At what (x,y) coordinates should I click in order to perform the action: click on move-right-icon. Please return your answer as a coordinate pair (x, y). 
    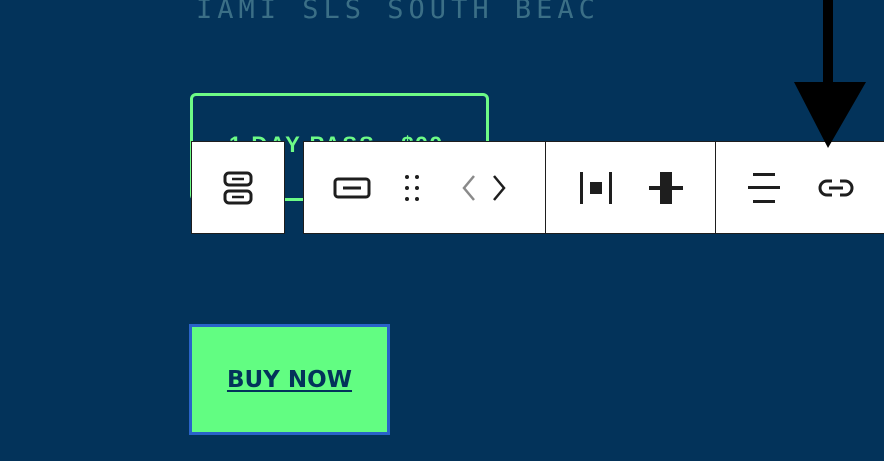
    Looking at the image, I should click on (499, 187).